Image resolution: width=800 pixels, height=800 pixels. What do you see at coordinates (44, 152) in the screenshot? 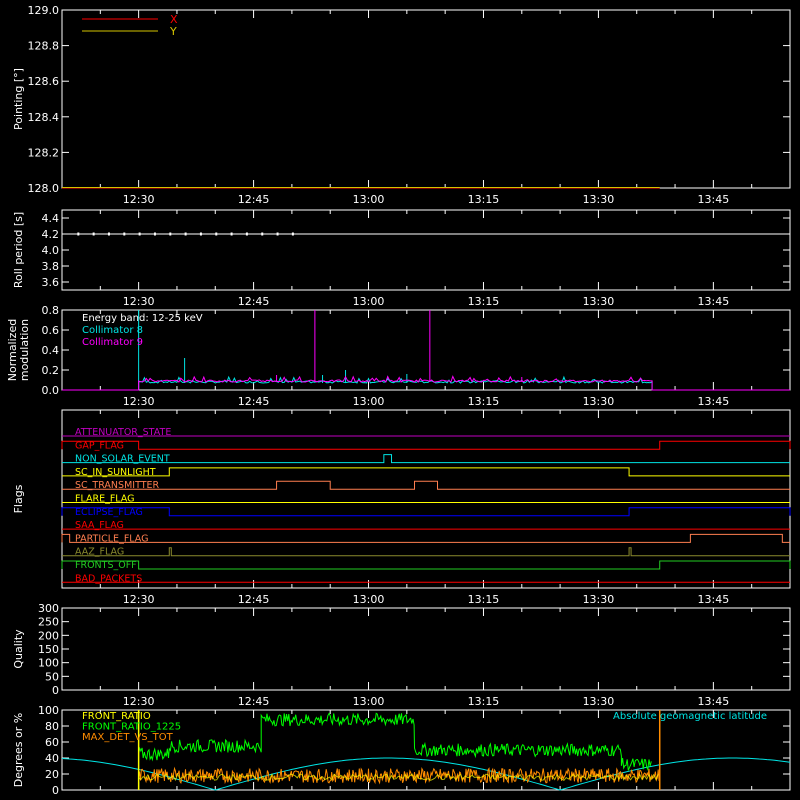
I see `y-tick-label: 128.2` at bounding box center [44, 152].